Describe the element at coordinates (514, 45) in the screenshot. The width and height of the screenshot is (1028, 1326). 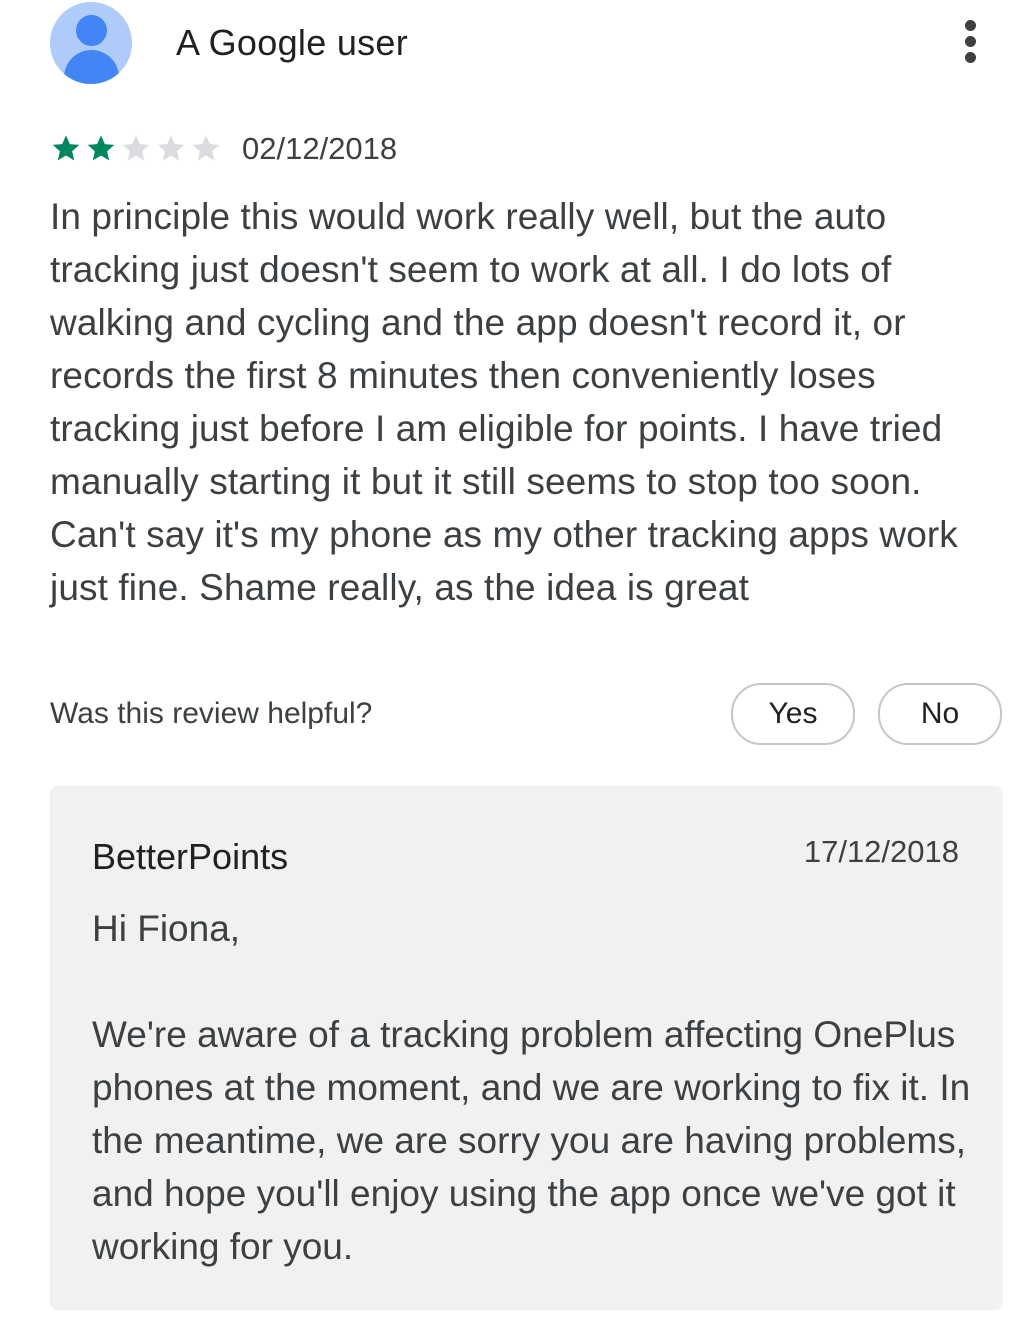
I see `review-header: A Google user` at that location.